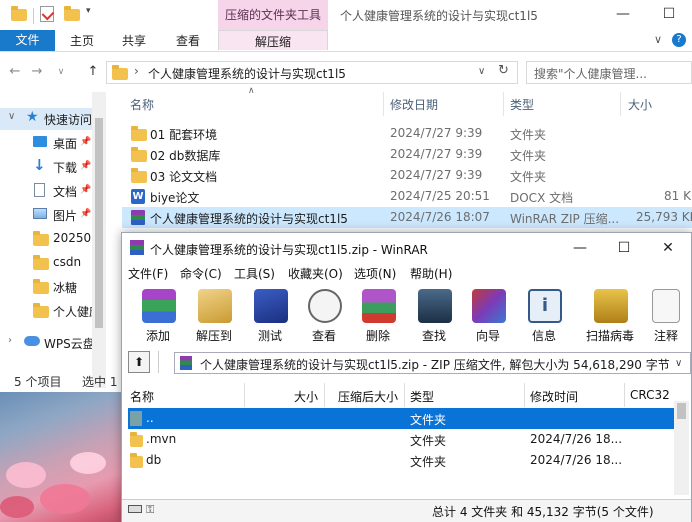  Describe the element at coordinates (407, 133) in the screenshot. I see `file-row: 01 配套环境 2024/7/27 9:39 文件夹` at that location.